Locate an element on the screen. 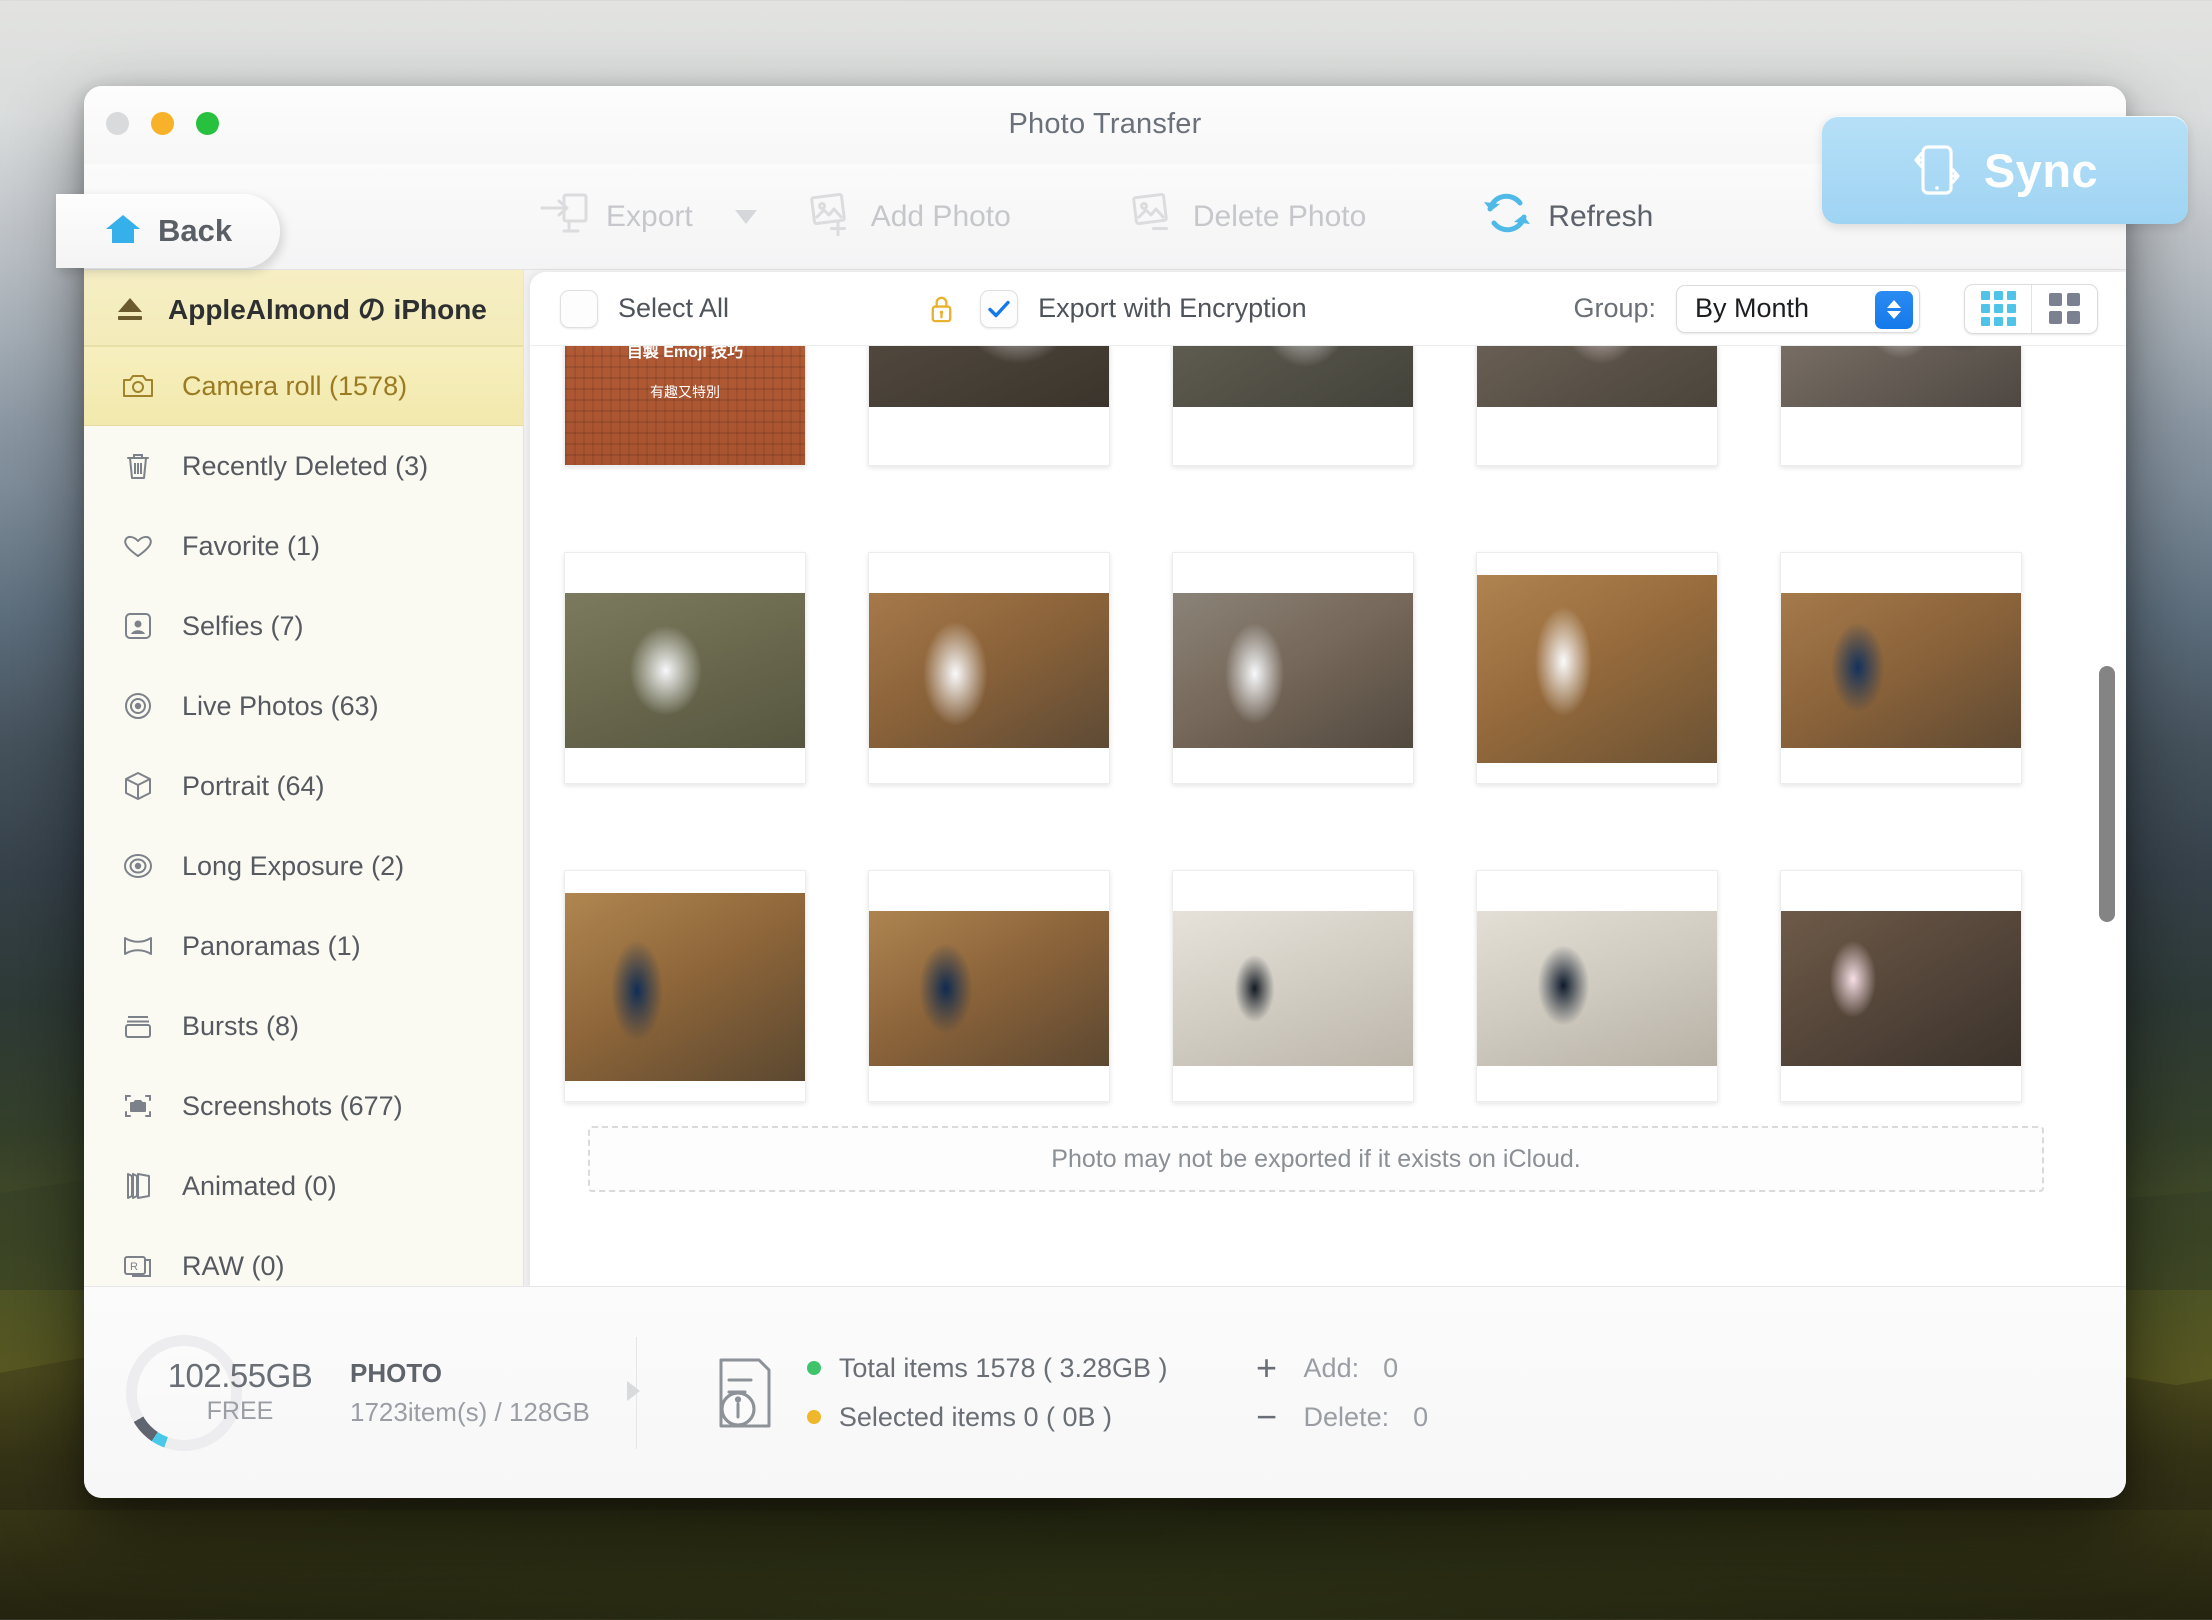 The height and width of the screenshot is (1620, 2212). group-select: By Month is located at coordinates (1798, 308).